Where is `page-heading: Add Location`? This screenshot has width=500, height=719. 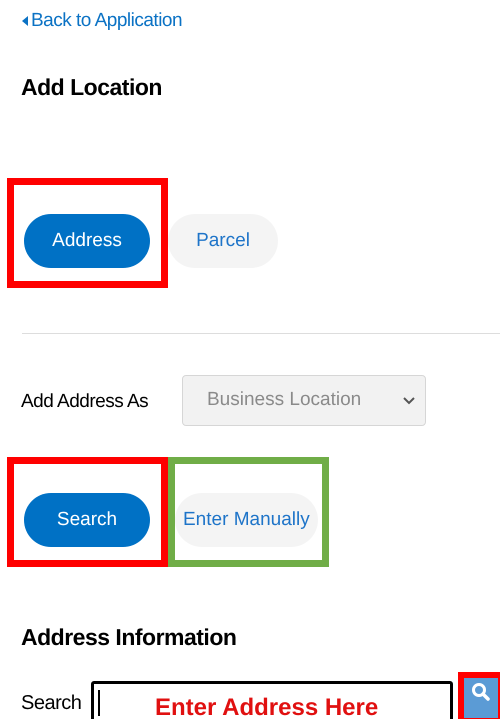
page-heading: Add Location is located at coordinates (91, 87).